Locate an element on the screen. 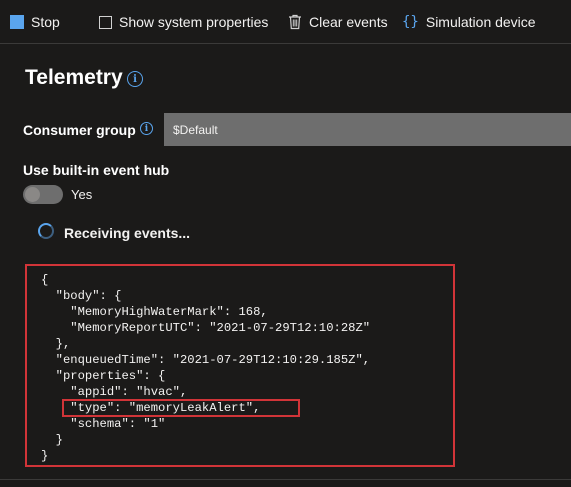 This screenshot has height=487, width=571. page-title: Telemetry is located at coordinates (74, 77).